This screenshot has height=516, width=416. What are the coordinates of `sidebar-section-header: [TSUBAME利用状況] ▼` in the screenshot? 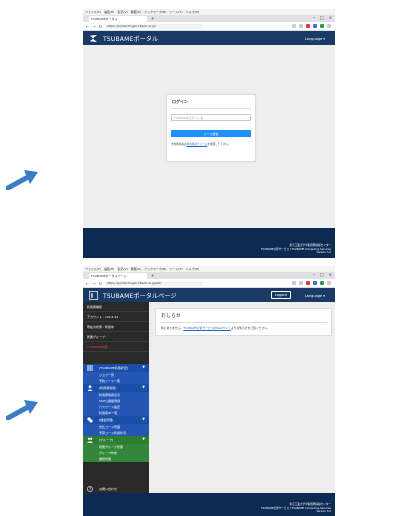 It's located at (116, 368).